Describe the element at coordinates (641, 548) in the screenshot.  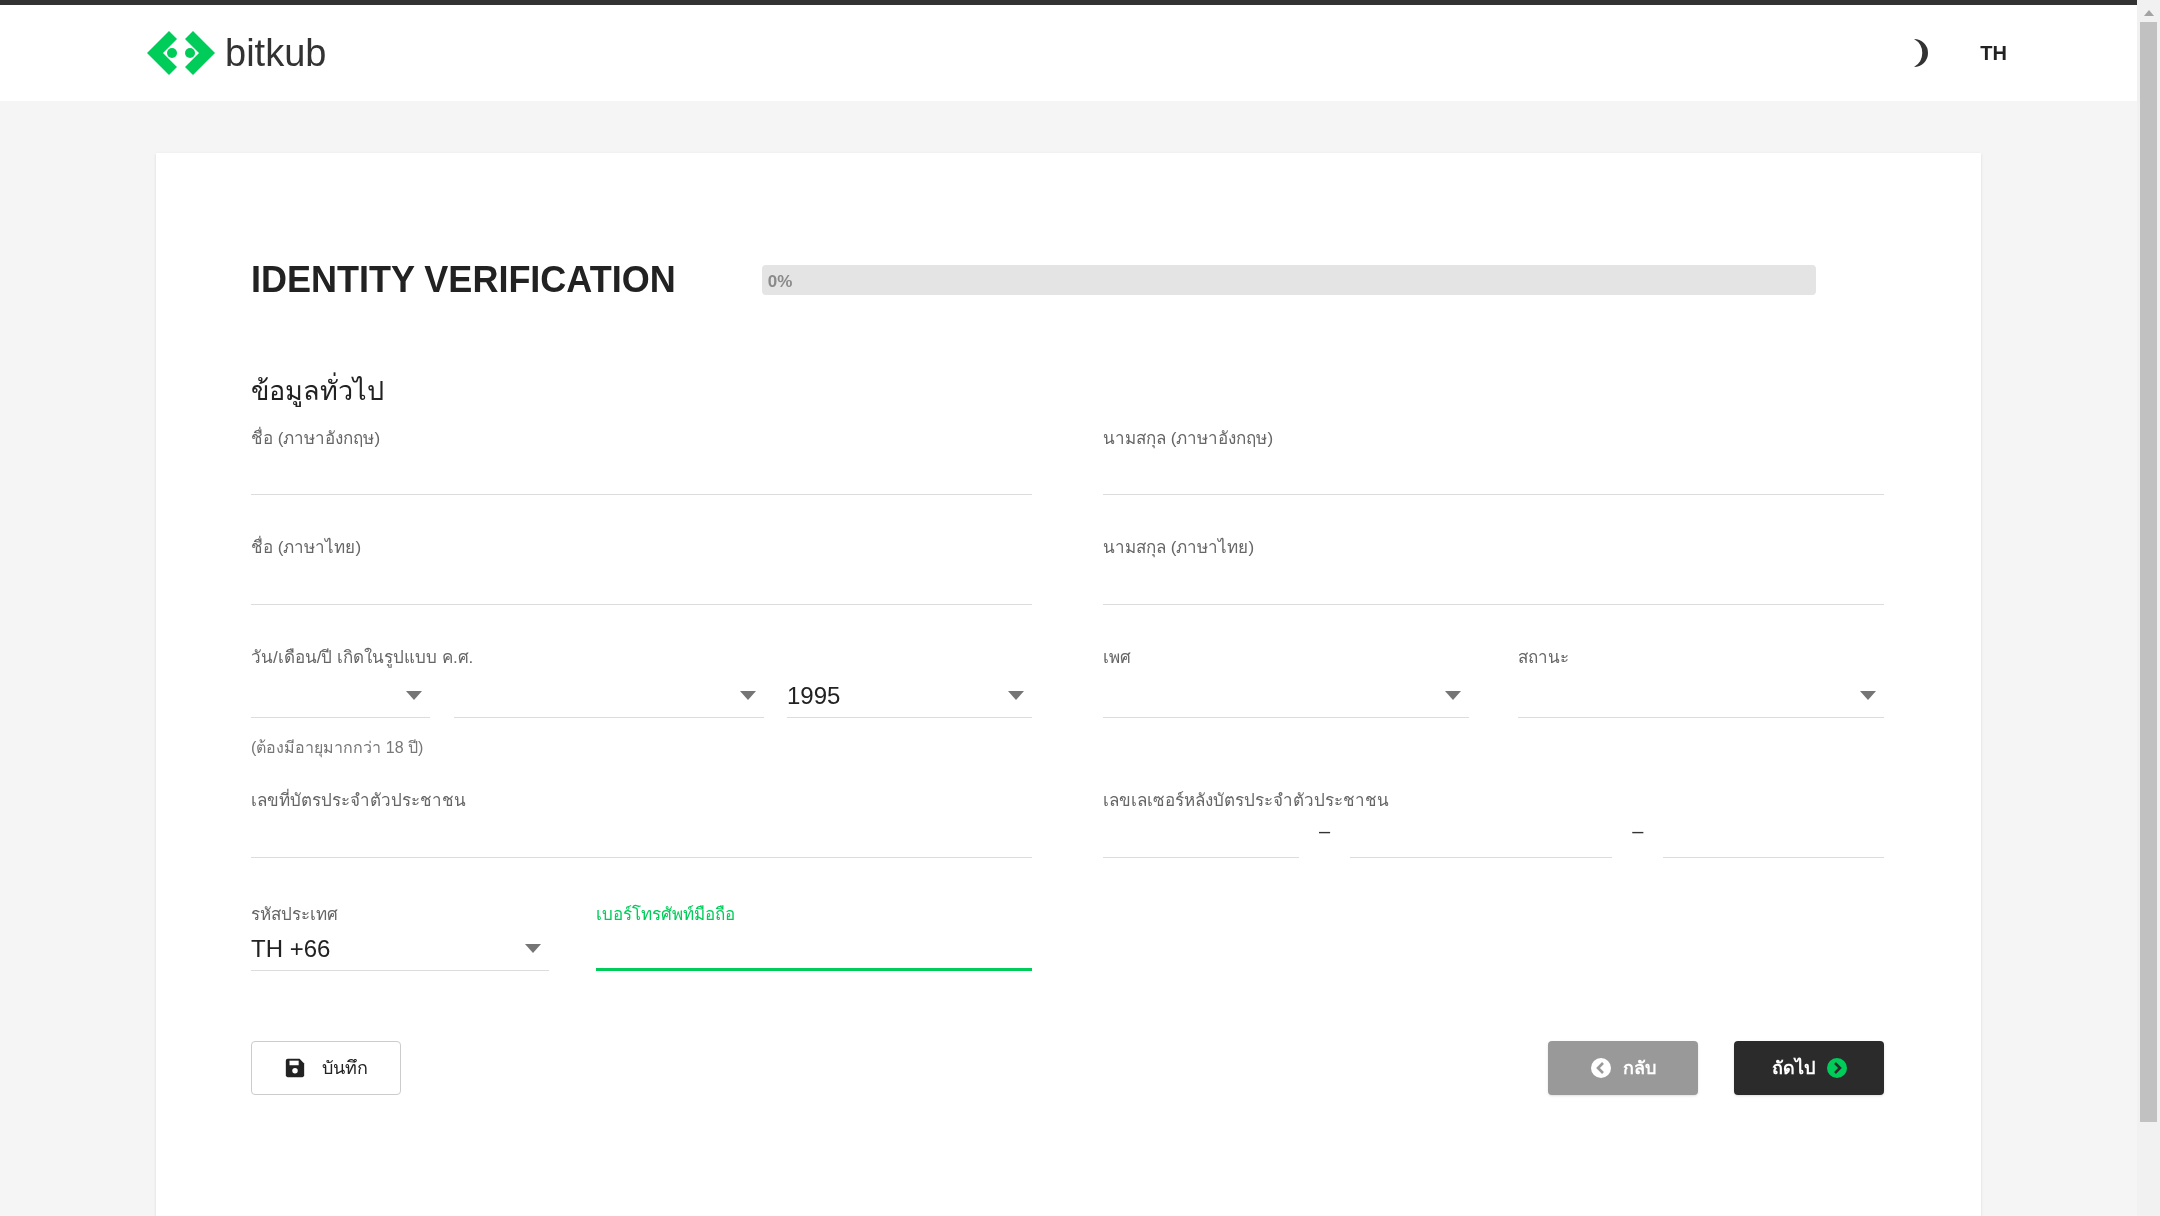
I see `field-label: ชื่อ (ภาษาไทย)` at that location.